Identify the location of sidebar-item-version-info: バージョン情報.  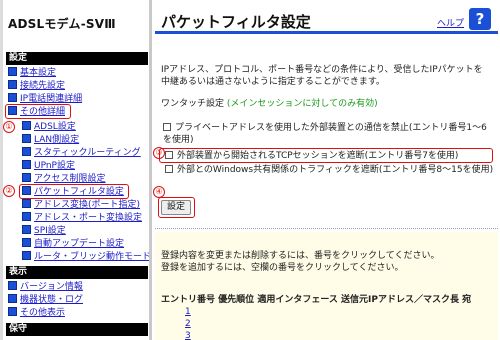
(45, 287).